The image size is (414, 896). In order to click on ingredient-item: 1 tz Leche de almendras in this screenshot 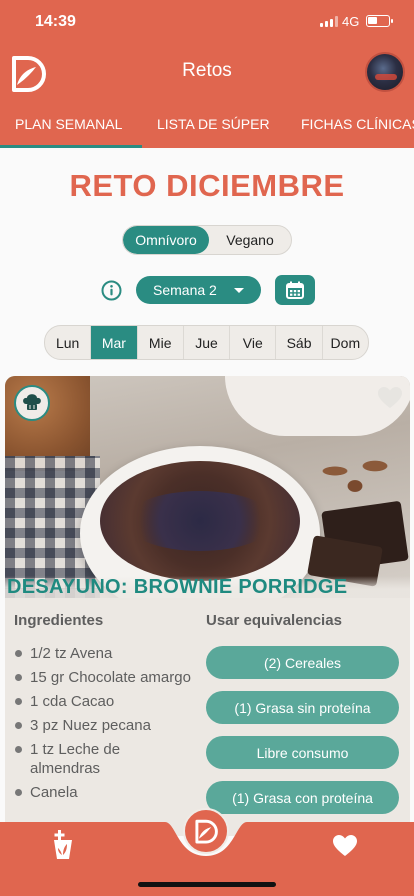, I will do `click(104, 759)`.